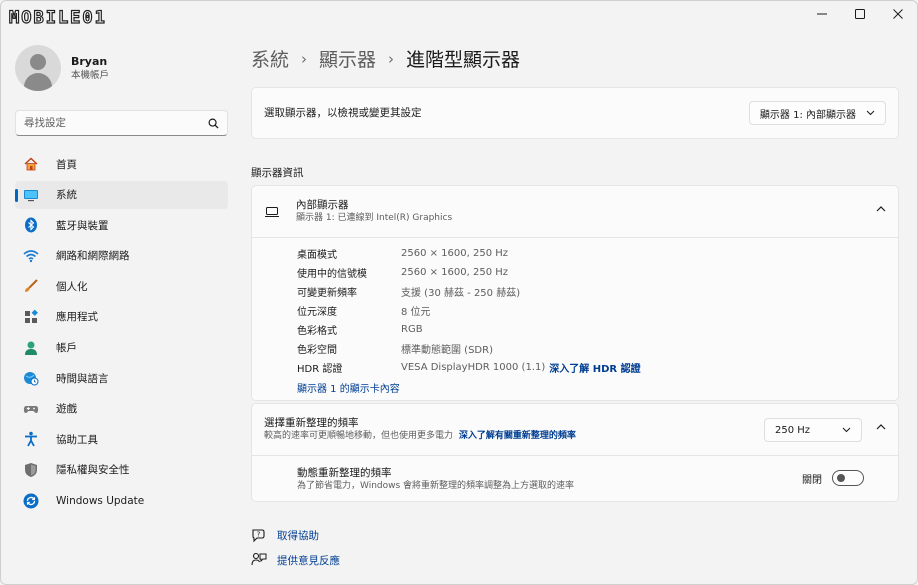 The height and width of the screenshot is (585, 918). What do you see at coordinates (347, 58) in the screenshot?
I see `breadcrumb-item-display: 顯示器` at bounding box center [347, 58].